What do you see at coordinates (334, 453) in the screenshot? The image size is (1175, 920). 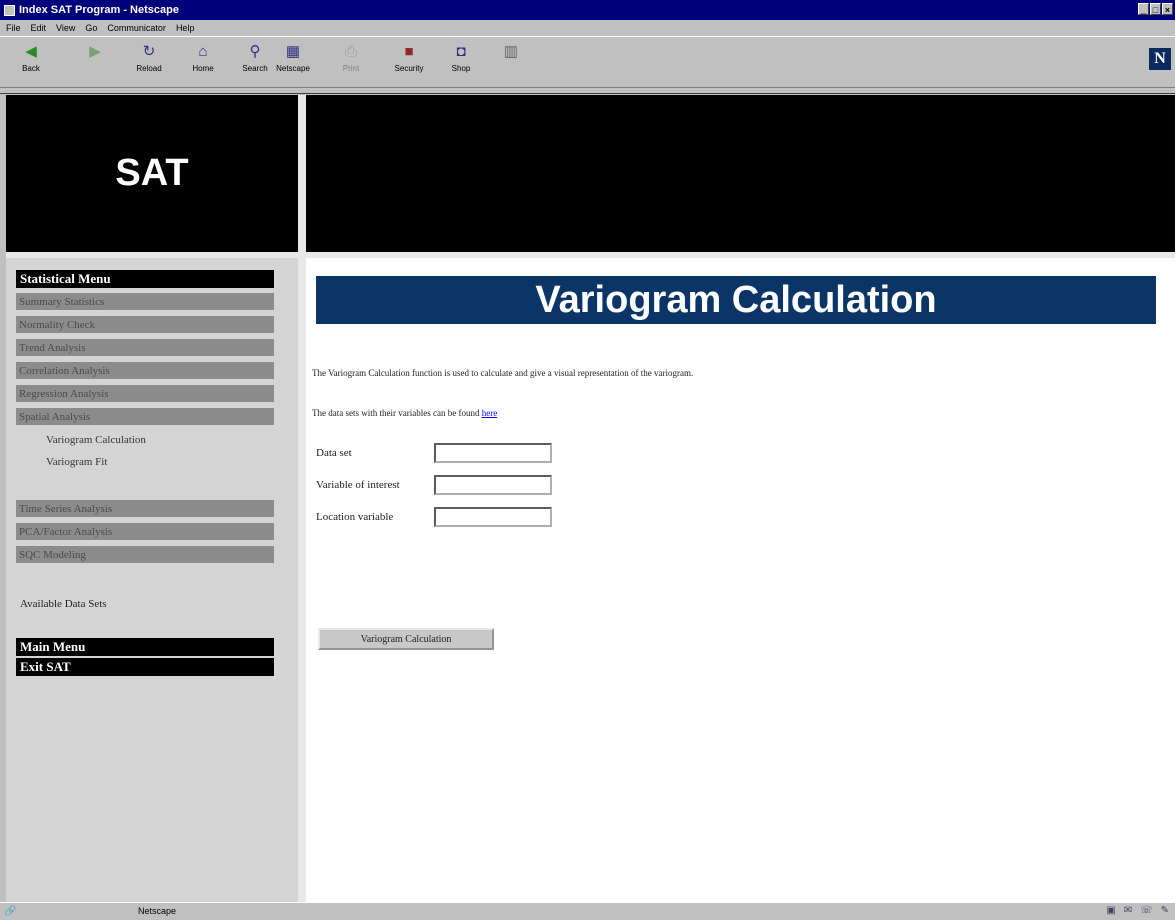 I see `data-set-label: Data set` at bounding box center [334, 453].